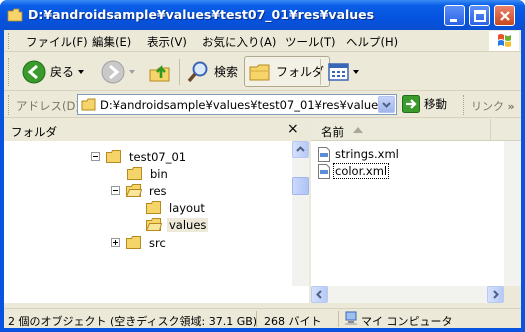 The image size is (525, 332). I want to click on go-arrow-icon, so click(411, 104).